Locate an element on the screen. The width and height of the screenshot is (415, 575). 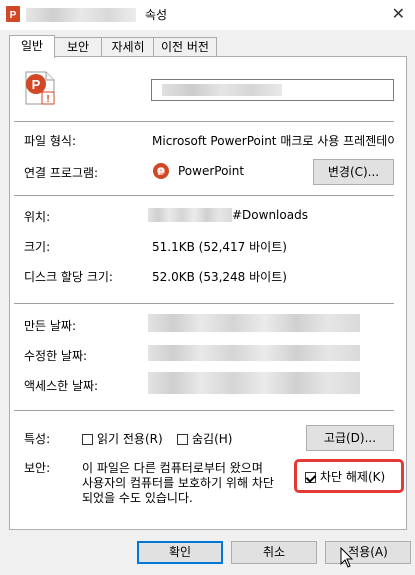
size-on-disk-label: 디스크 할당 크기: is located at coordinates (68, 277).